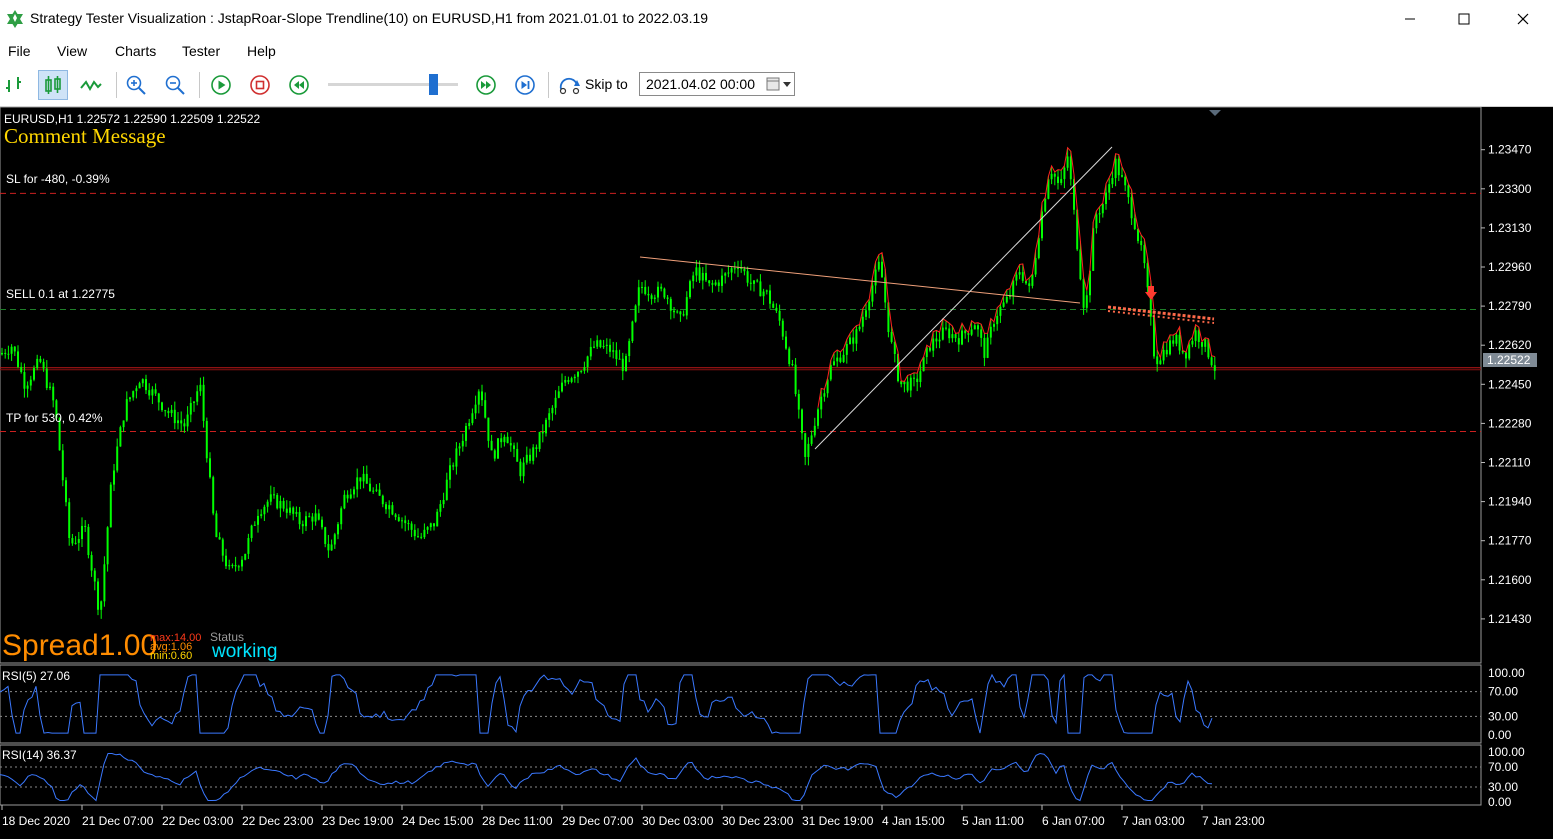  I want to click on play-icon, so click(221, 85).